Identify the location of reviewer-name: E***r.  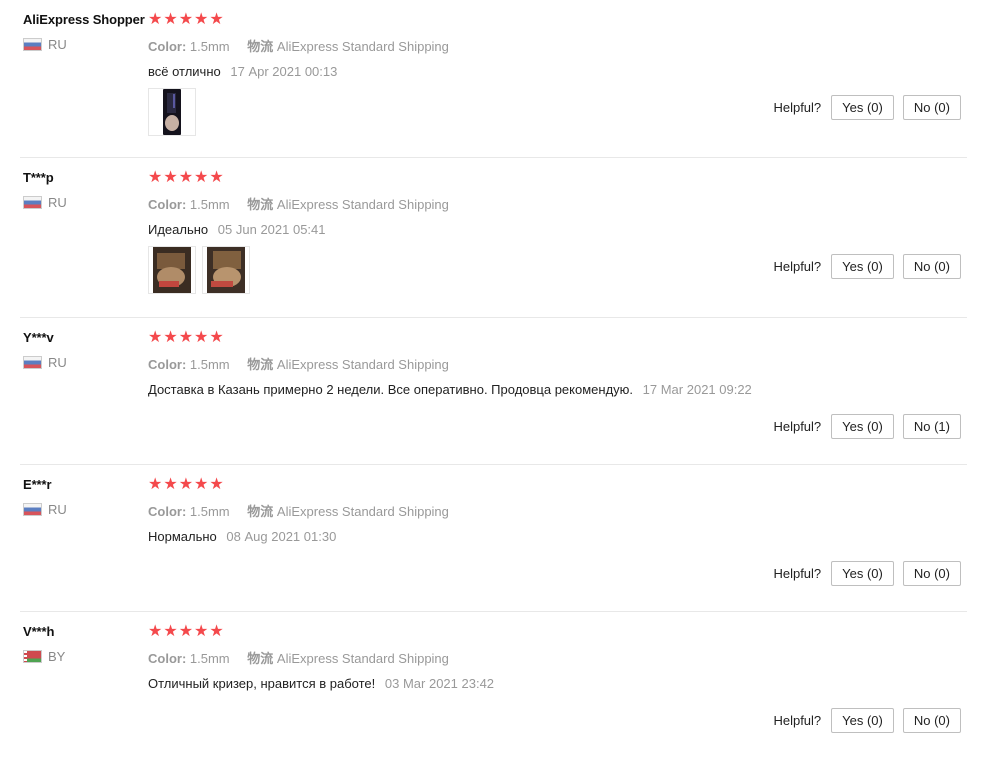
(37, 484).